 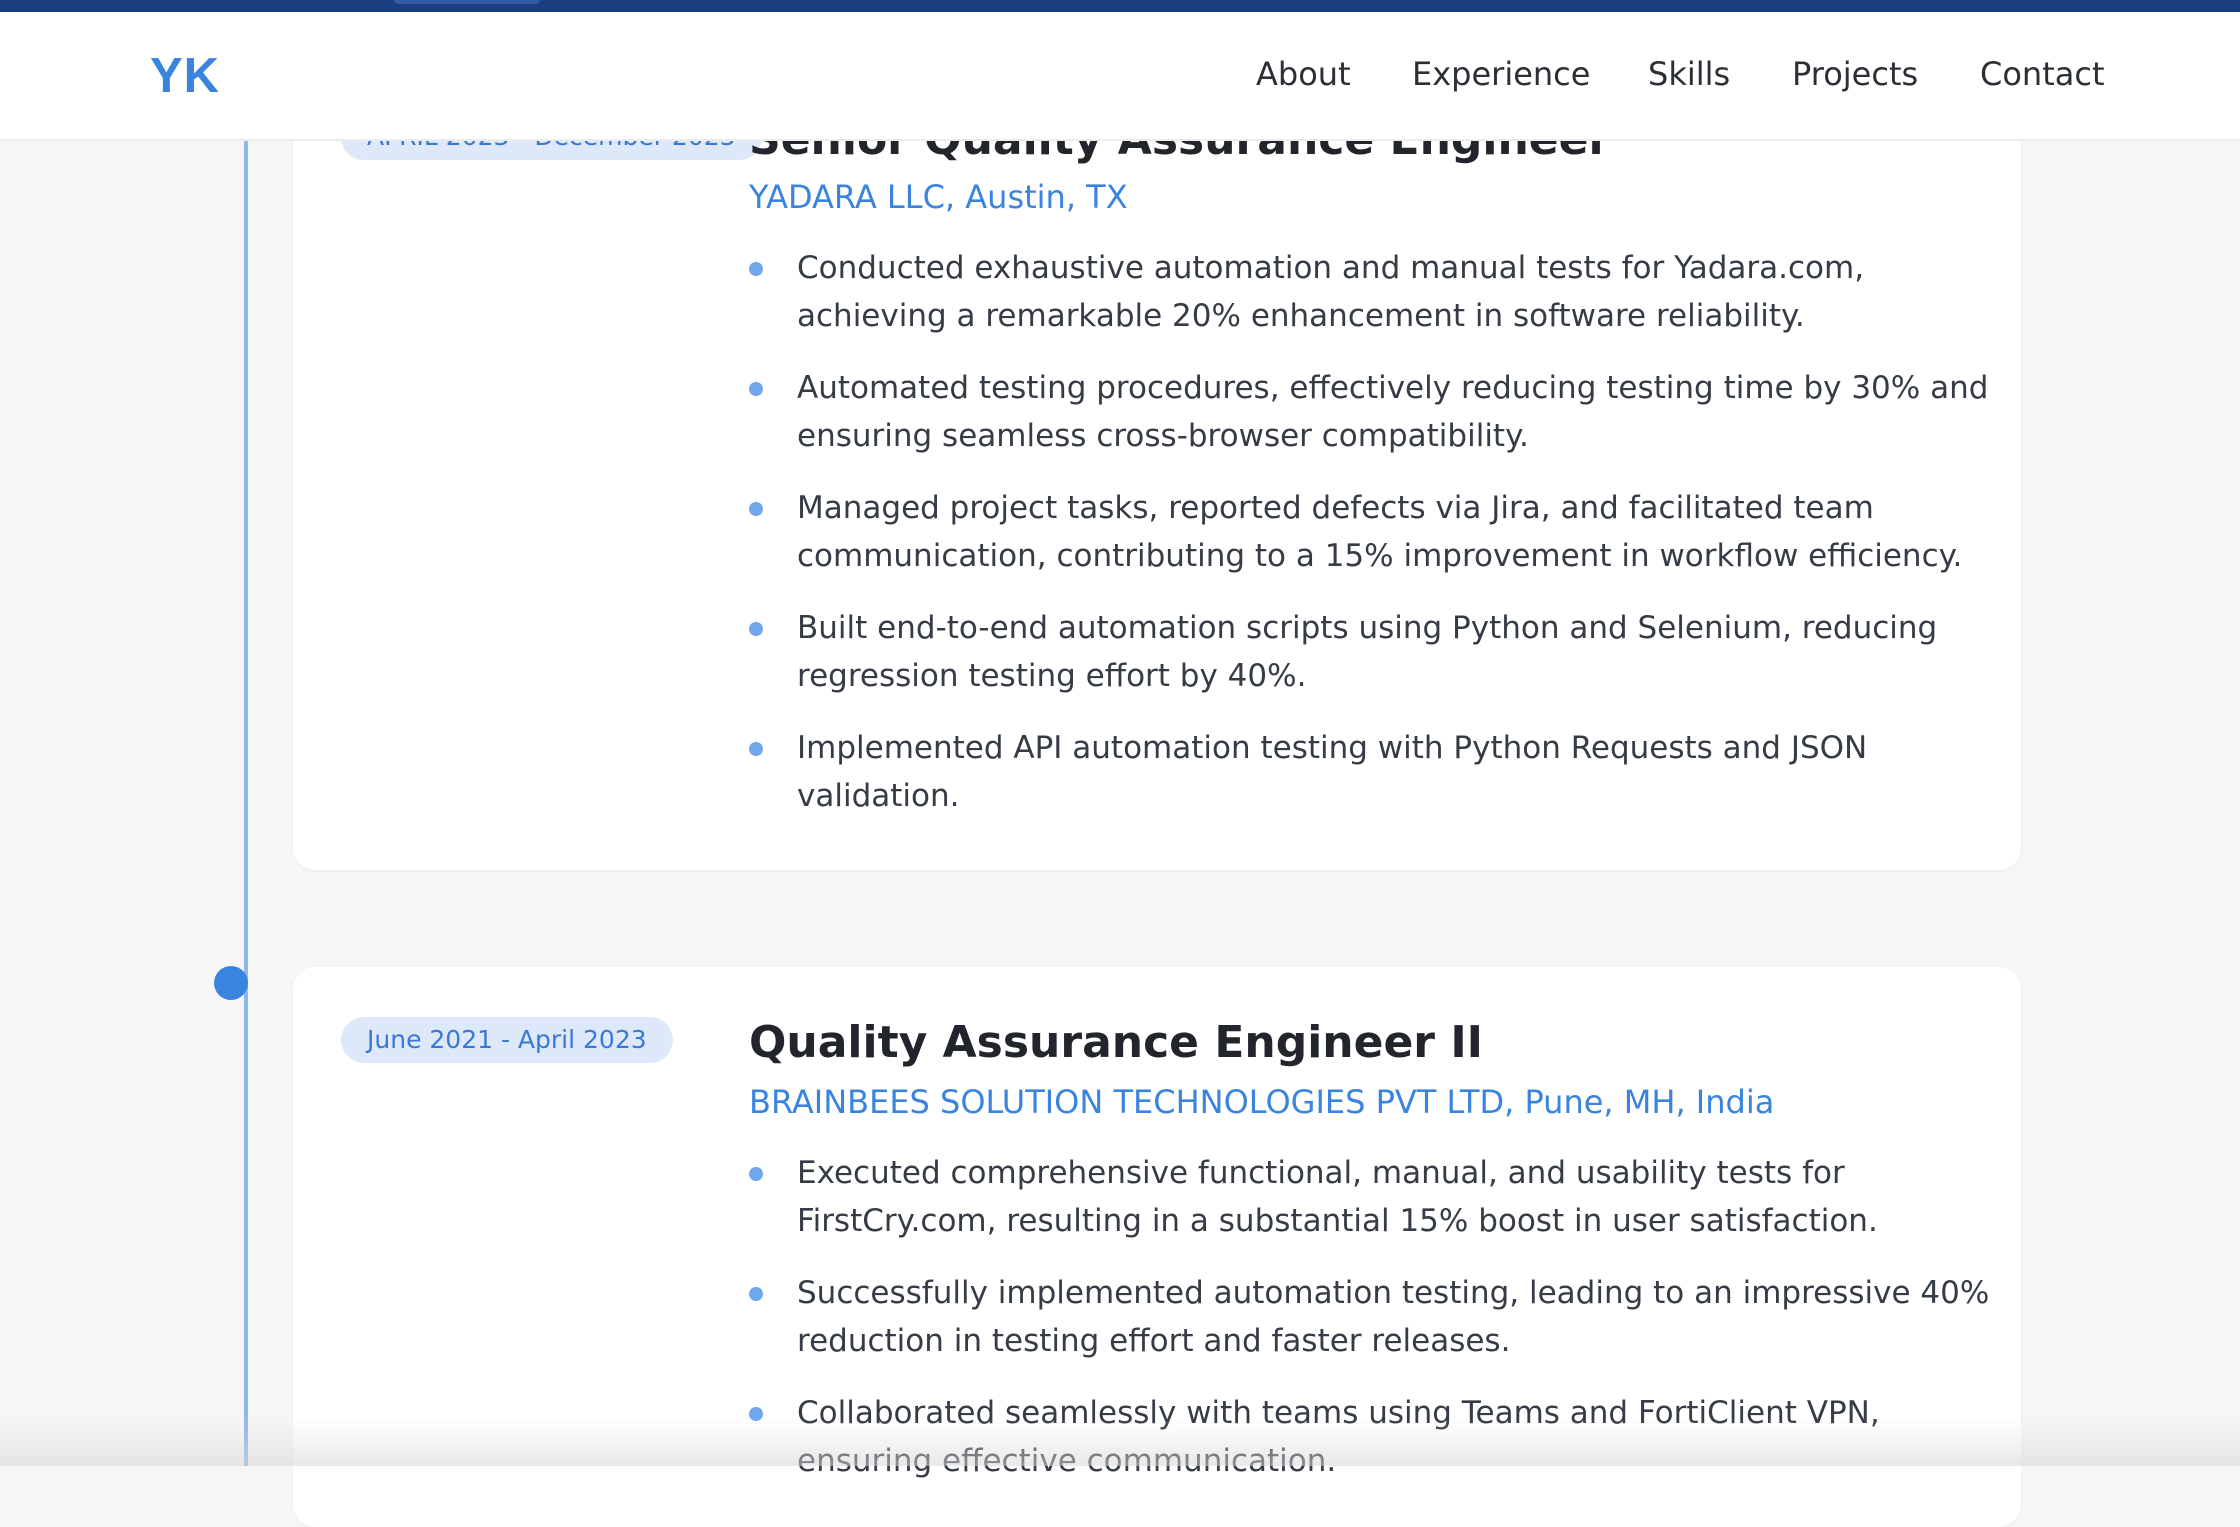 What do you see at coordinates (1120, 6) in the screenshot?
I see `top-accent-bar` at bounding box center [1120, 6].